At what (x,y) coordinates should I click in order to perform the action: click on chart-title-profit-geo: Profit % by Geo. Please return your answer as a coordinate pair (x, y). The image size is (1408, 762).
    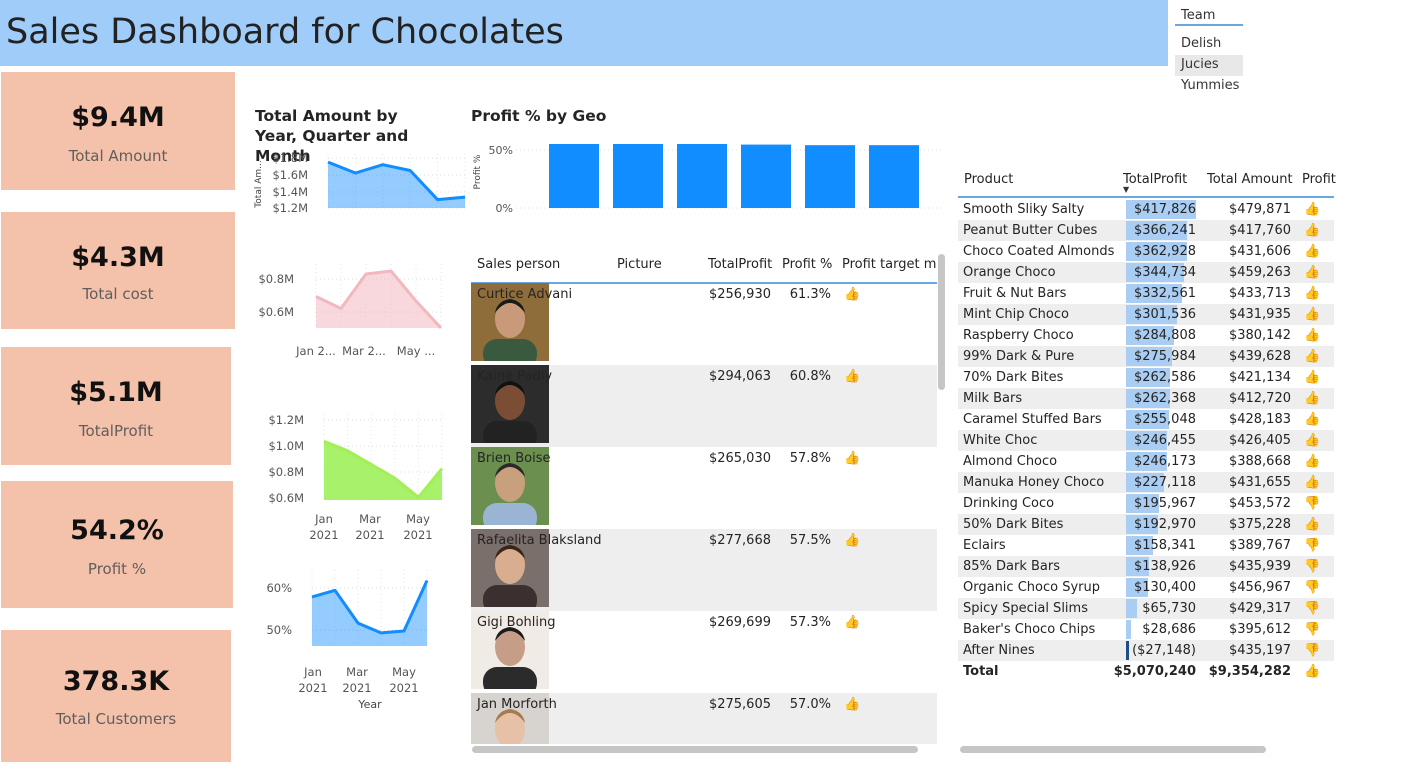
    Looking at the image, I should click on (539, 116).